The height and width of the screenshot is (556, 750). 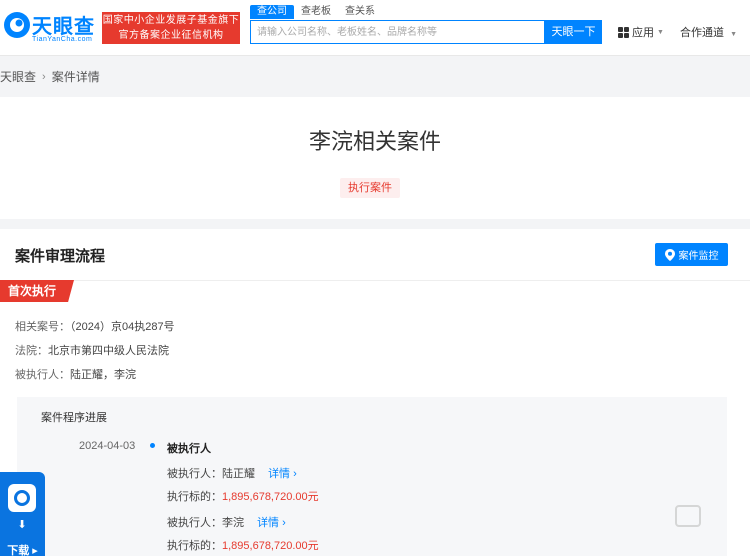 I want to click on breadcrumb-current: 案件详情, so click(x=76, y=76).